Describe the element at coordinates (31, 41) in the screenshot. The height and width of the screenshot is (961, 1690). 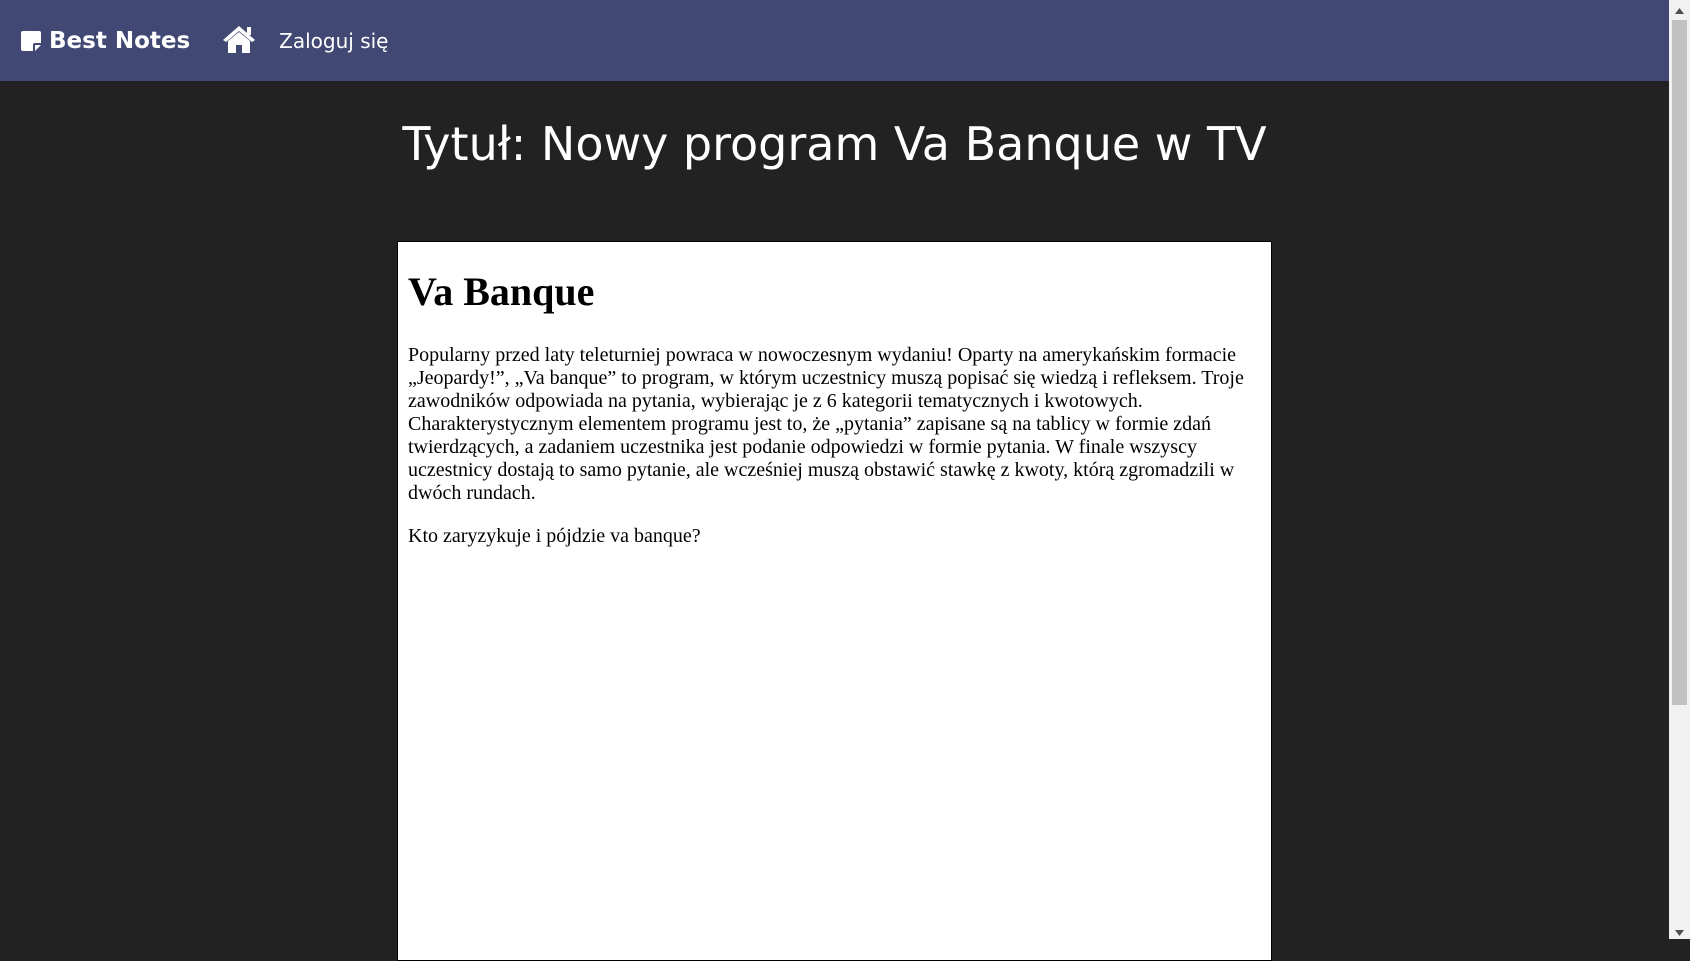
I see `sticky-note-icon` at that location.